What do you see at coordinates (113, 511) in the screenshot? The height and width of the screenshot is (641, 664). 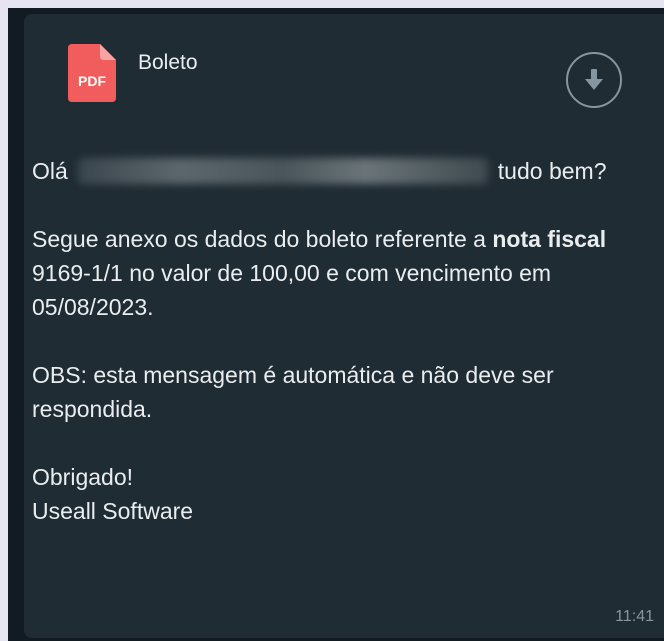 I see `signature-text: Useall Software` at bounding box center [113, 511].